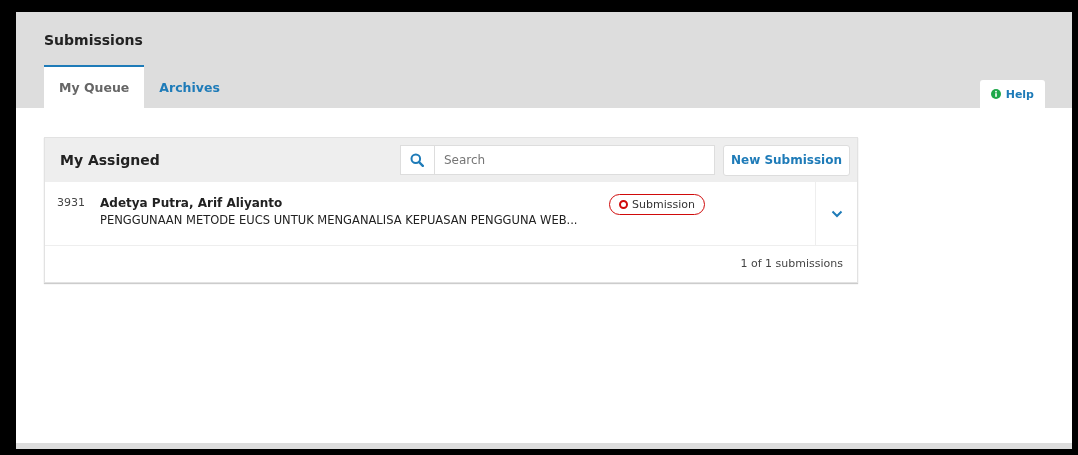 This screenshot has width=1078, height=455. Describe the element at coordinates (189, 86) in the screenshot. I see `tab: Archives` at that location.